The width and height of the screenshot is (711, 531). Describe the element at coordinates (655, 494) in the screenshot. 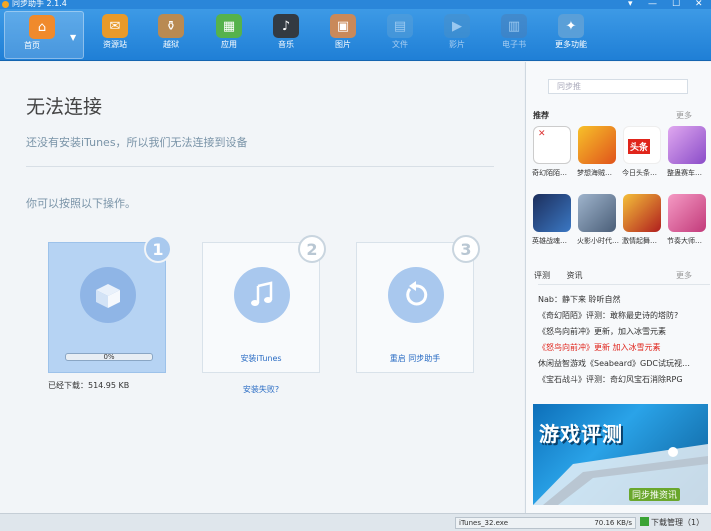

I see `banner-footer: 同步推资讯` at that location.